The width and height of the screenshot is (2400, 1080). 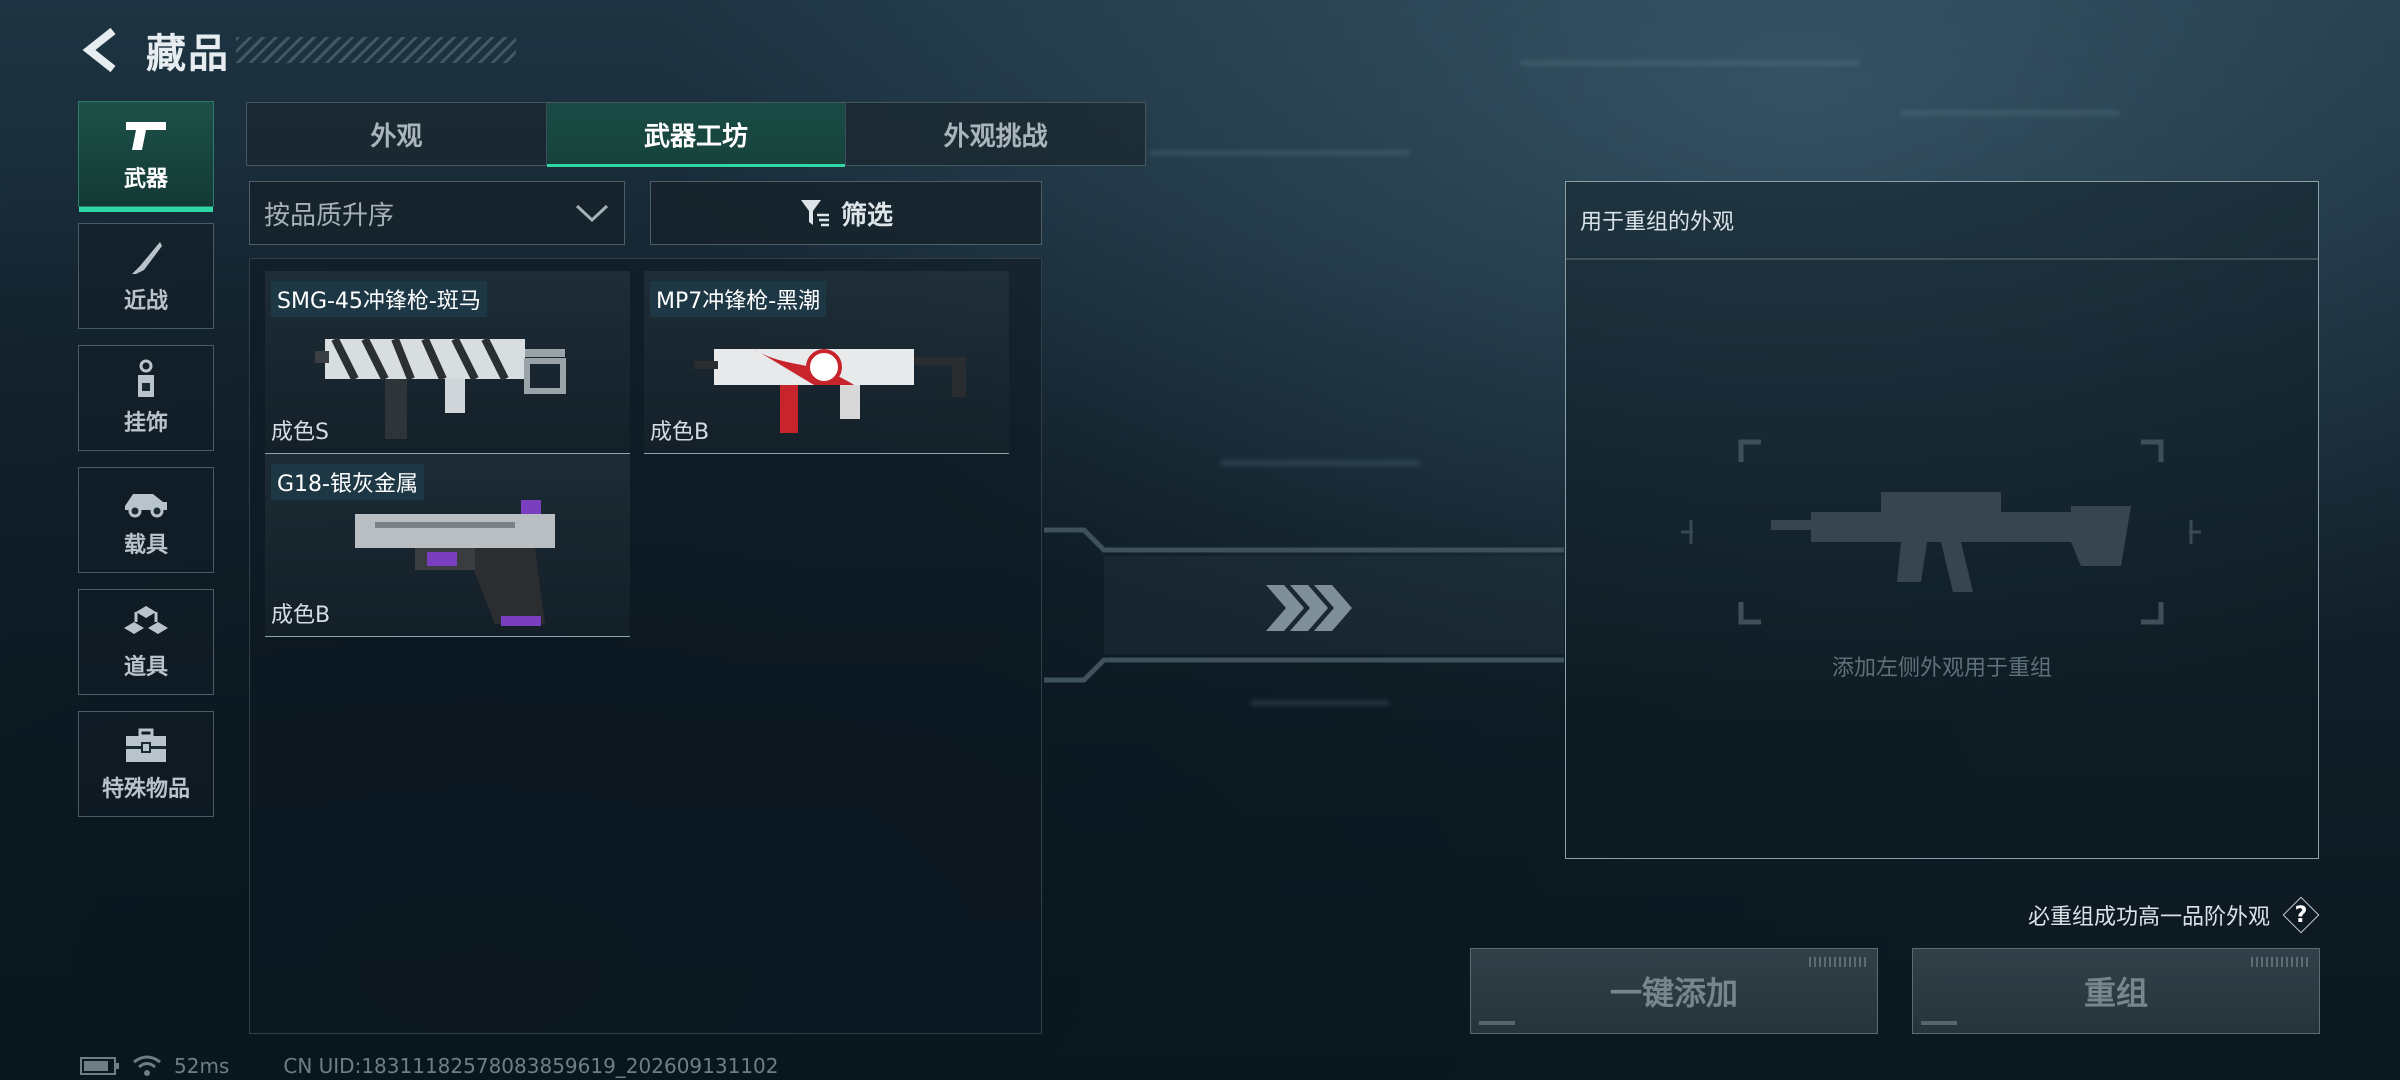 I want to click on tab-bar: 外观 武器工坊 外观挑战, so click(x=696, y=134).